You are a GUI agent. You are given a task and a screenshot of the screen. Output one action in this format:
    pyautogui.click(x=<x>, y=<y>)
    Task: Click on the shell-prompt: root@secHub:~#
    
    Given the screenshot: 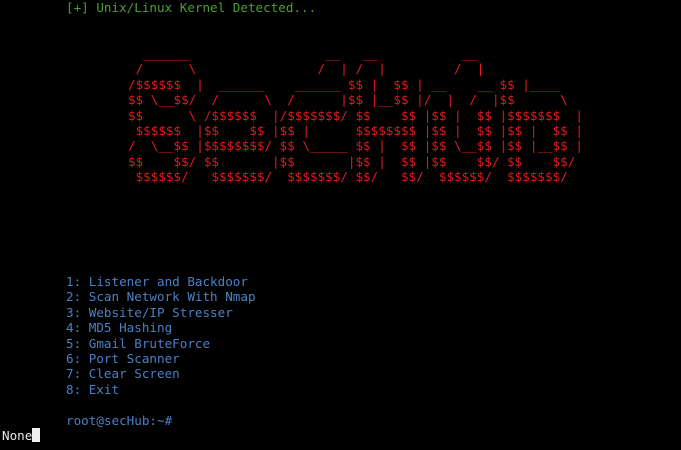 What is the action you would take?
    pyautogui.click(x=119, y=420)
    